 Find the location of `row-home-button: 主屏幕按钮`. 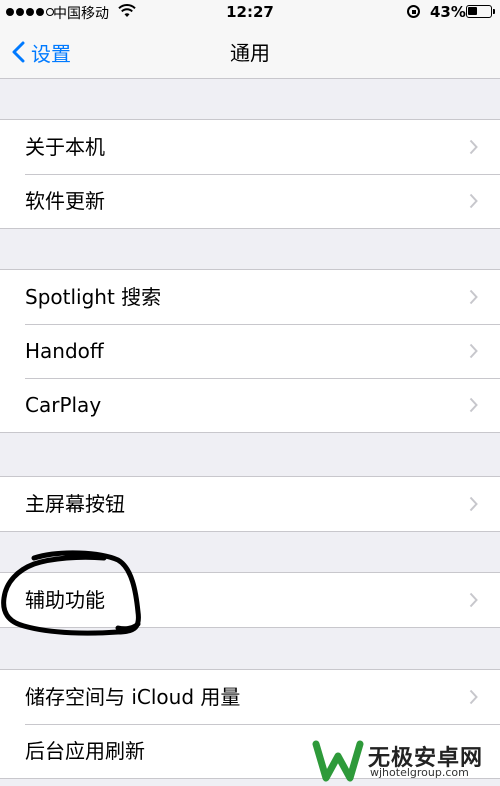

row-home-button: 主屏幕按钮 is located at coordinates (250, 504).